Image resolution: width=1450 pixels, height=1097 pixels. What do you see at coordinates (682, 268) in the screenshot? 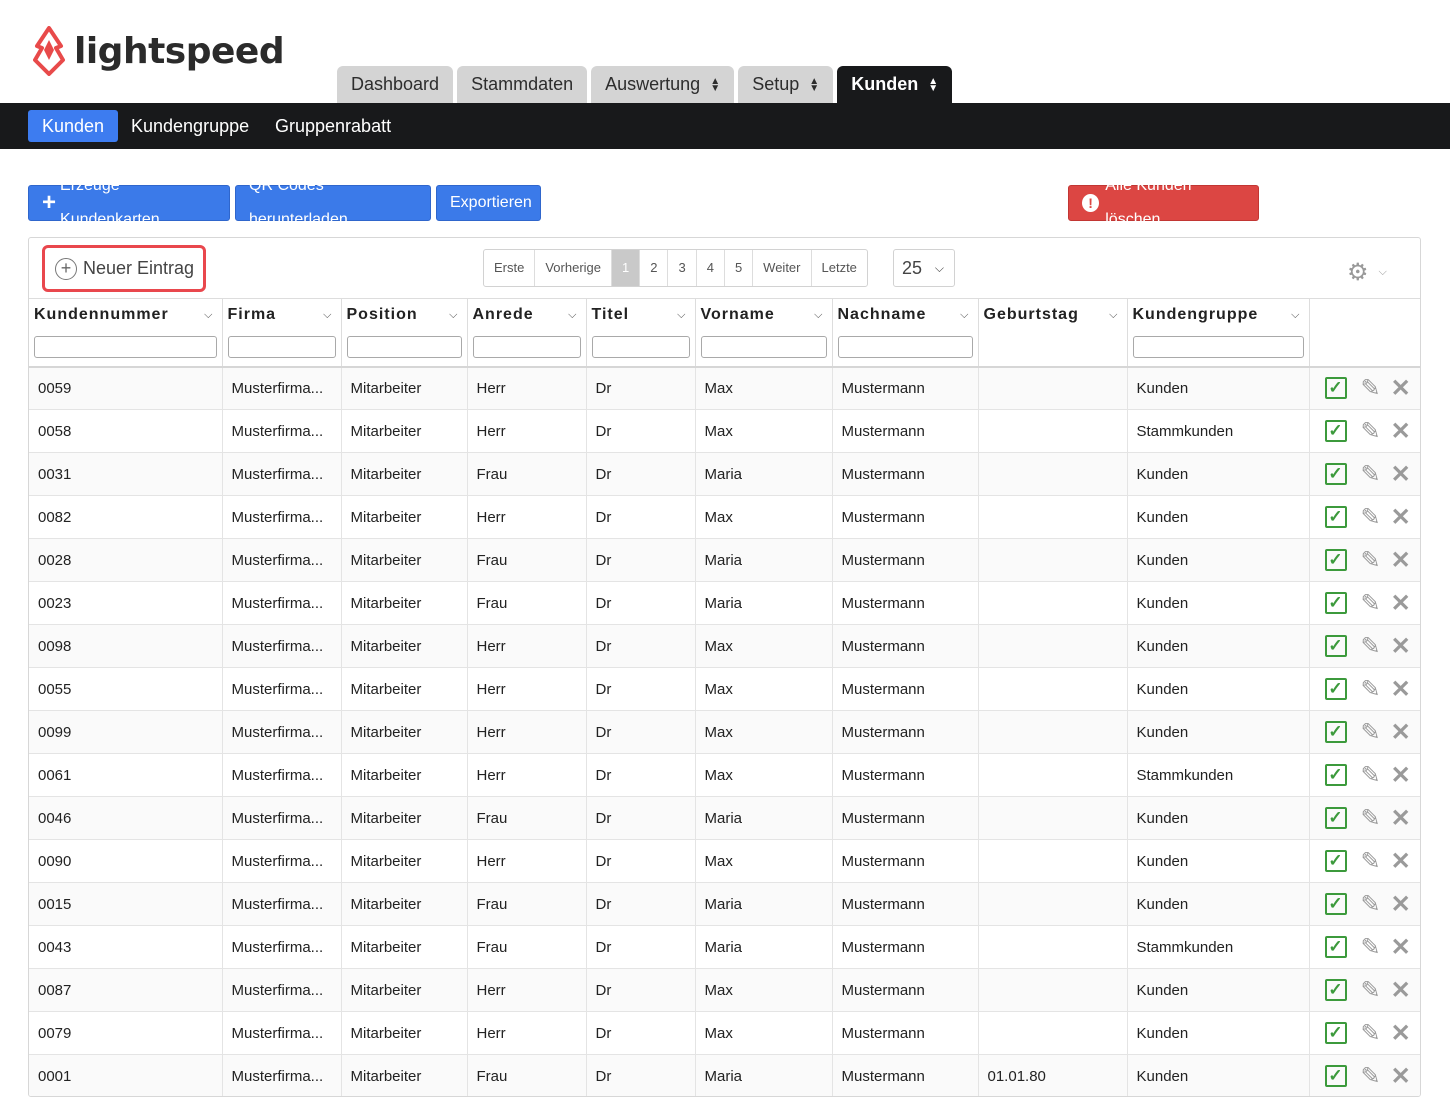
I see `pager-page-3: 3` at bounding box center [682, 268].